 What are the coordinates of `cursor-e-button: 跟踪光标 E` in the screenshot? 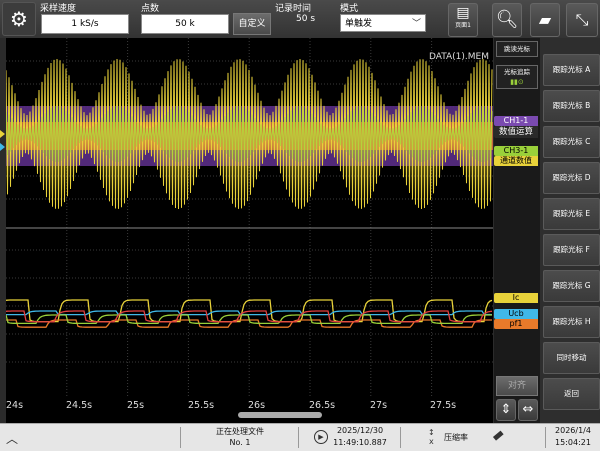 It's located at (571, 214).